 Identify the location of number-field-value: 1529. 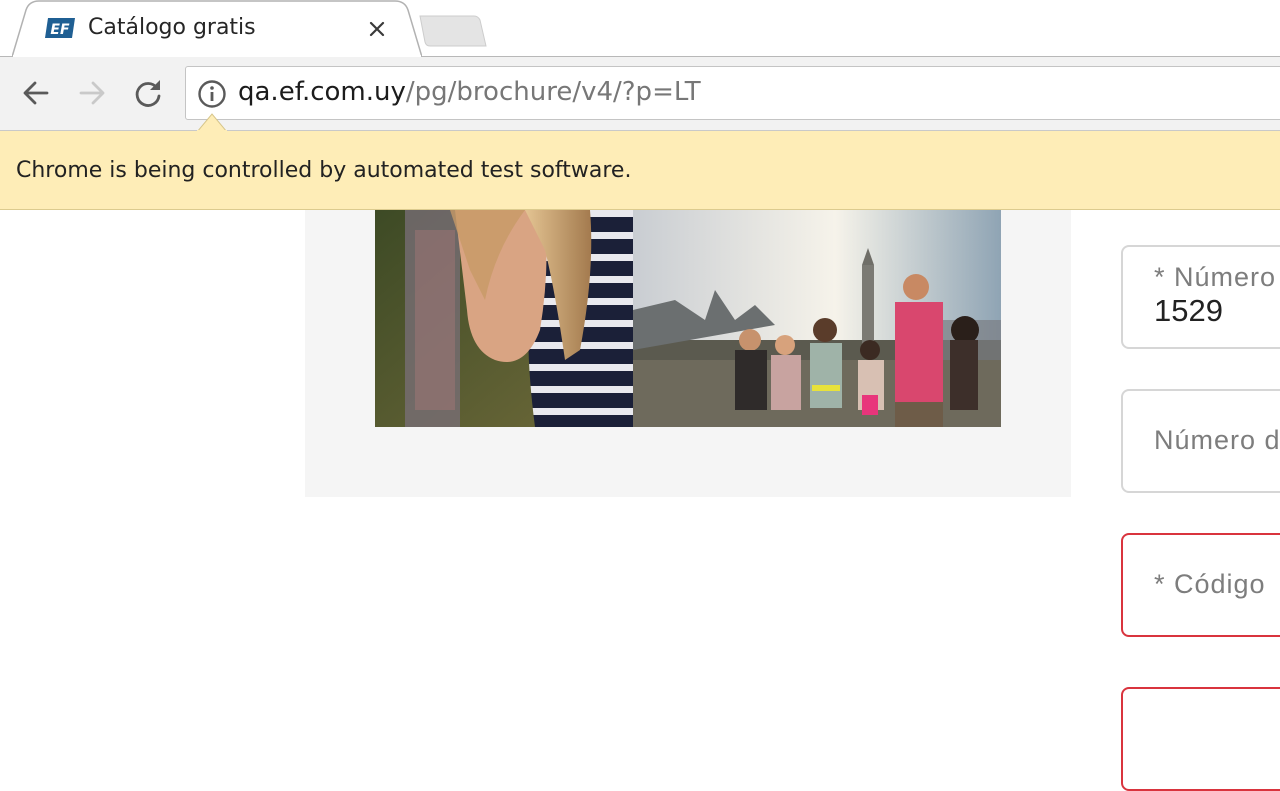
(1188, 310).